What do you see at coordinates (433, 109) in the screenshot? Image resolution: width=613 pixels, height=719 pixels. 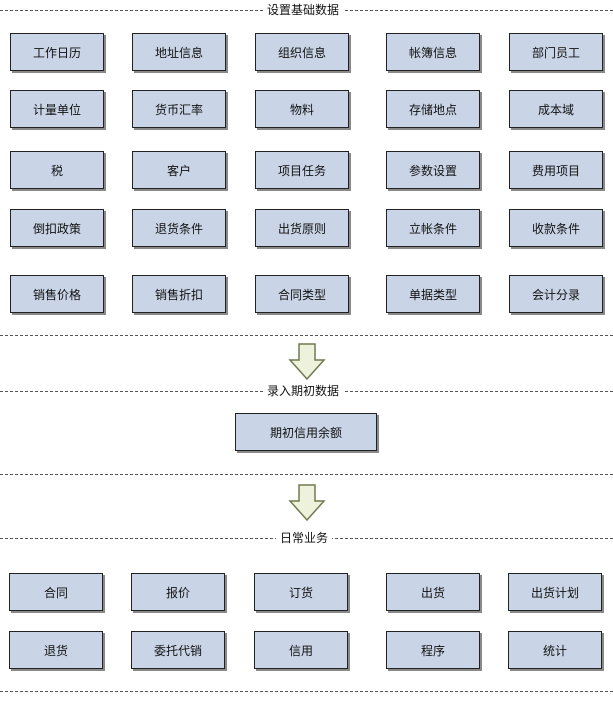 I see `setup-item: 存储地点` at bounding box center [433, 109].